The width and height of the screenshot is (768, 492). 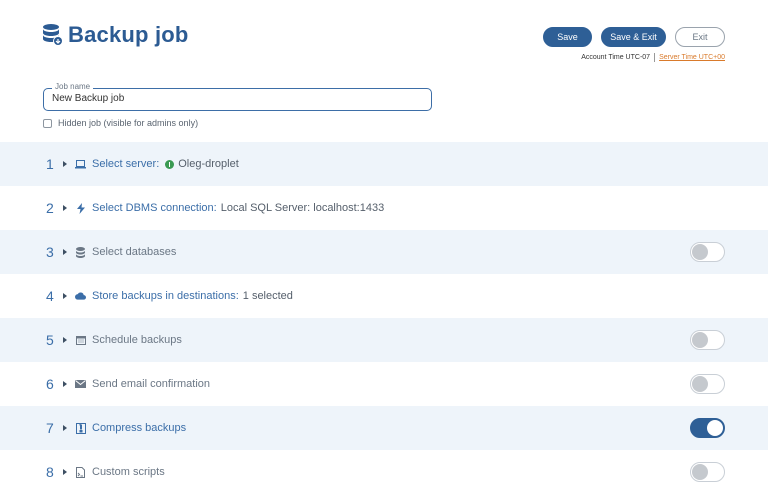 I want to click on online-status-icon, so click(x=170, y=164).